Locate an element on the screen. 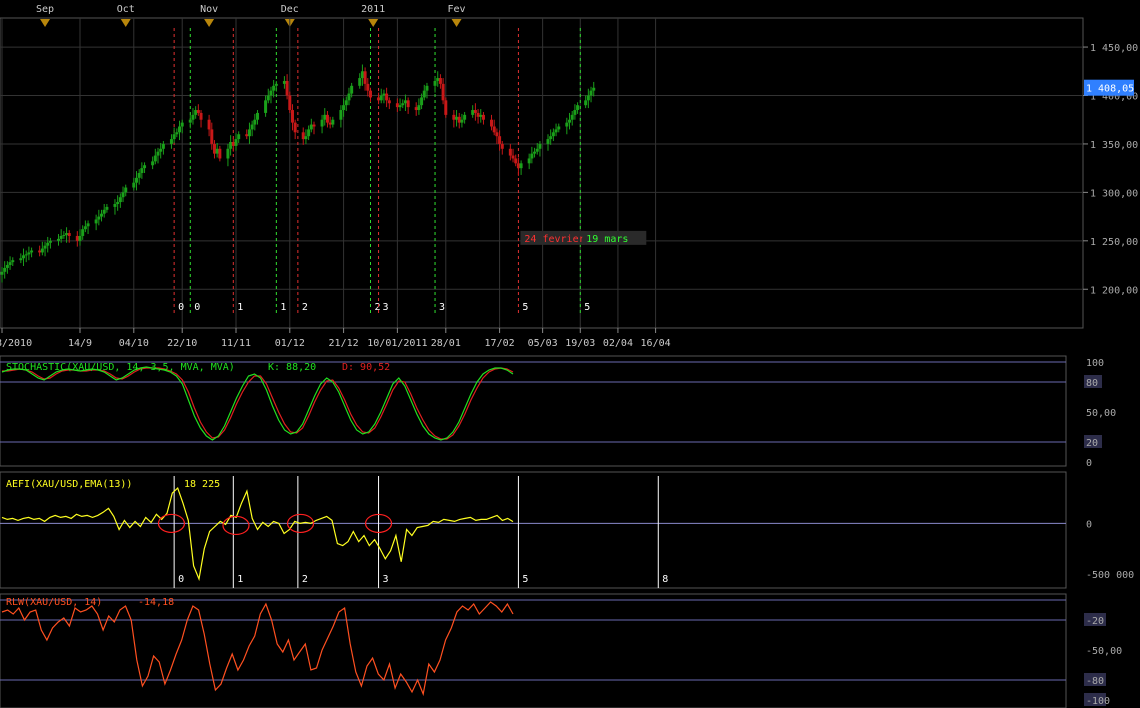 The width and height of the screenshot is (1140, 708). date-tick-label: 01/12 is located at coordinates (290, 343).